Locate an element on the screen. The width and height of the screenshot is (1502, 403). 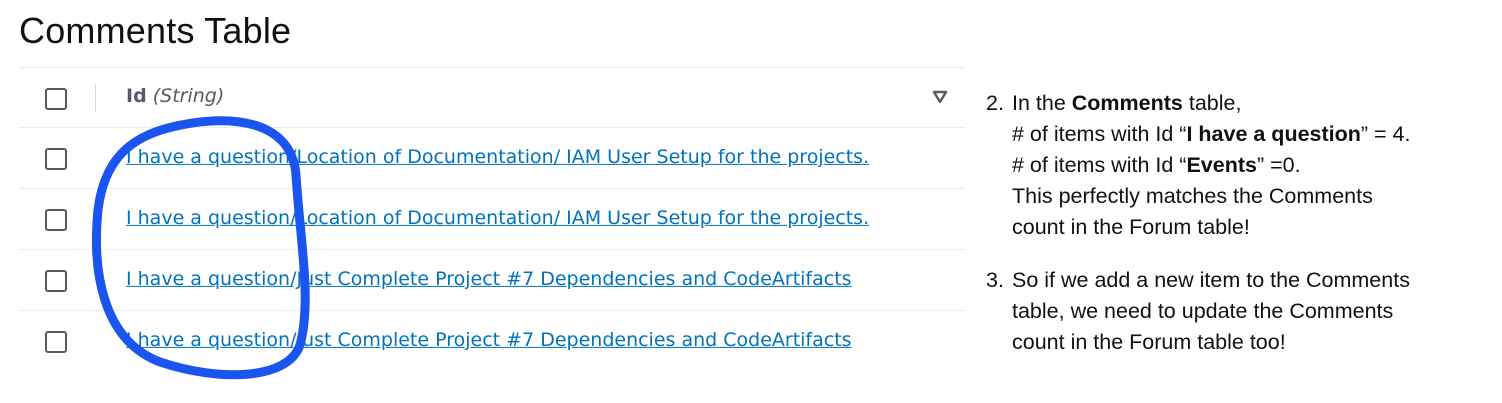
column-type: (String) is located at coordinates (188, 96).